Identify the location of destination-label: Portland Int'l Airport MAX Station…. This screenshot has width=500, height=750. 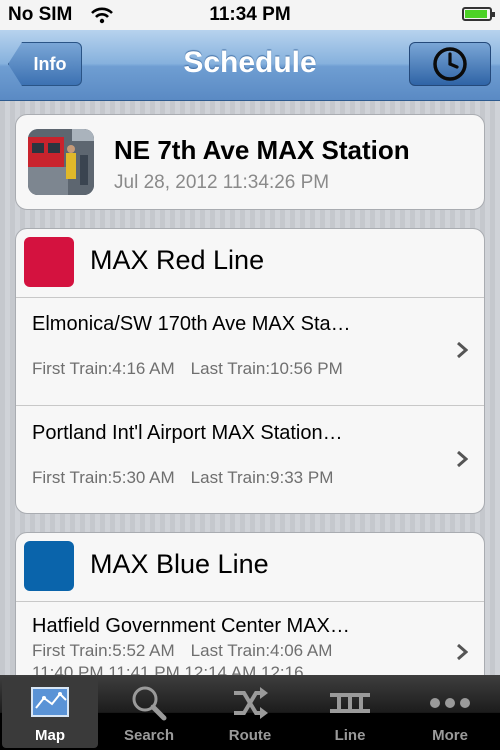
(187, 433).